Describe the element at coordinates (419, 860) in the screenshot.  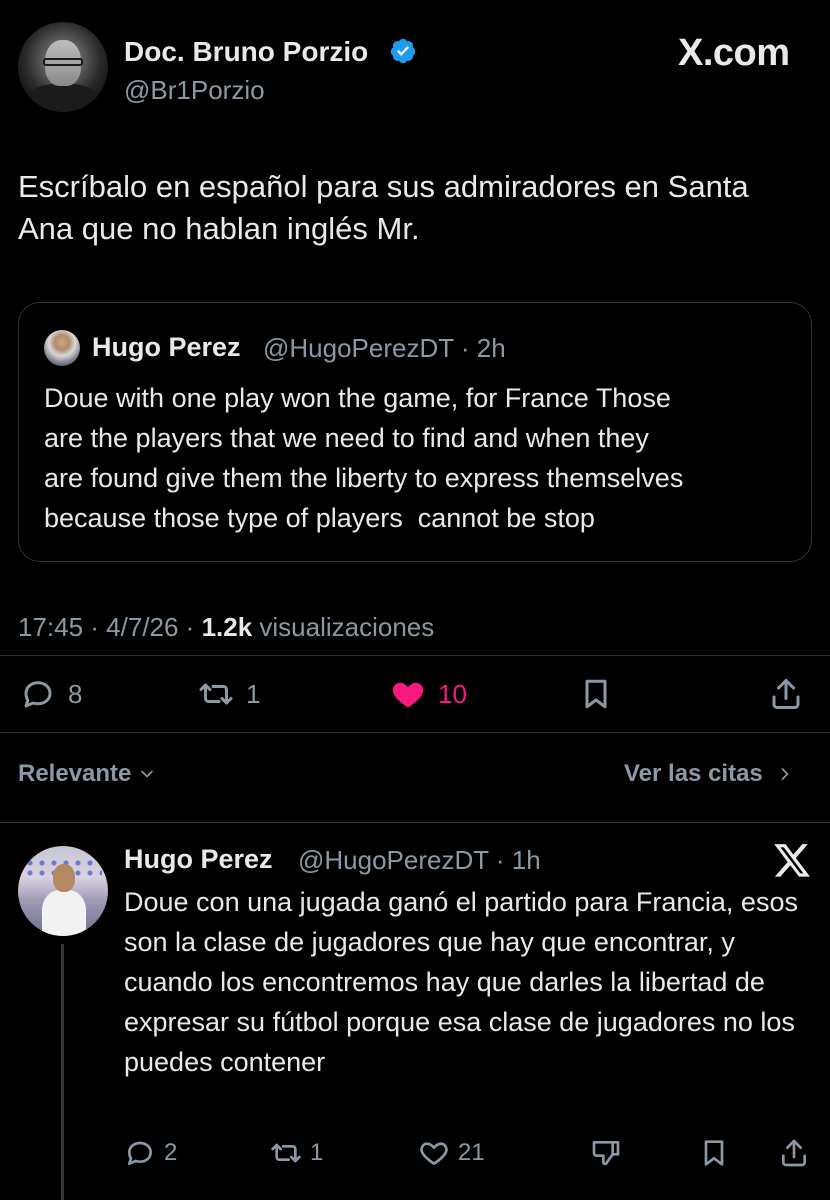
I see `reply-author-meta: @HugoPerezDT · 1h` at that location.